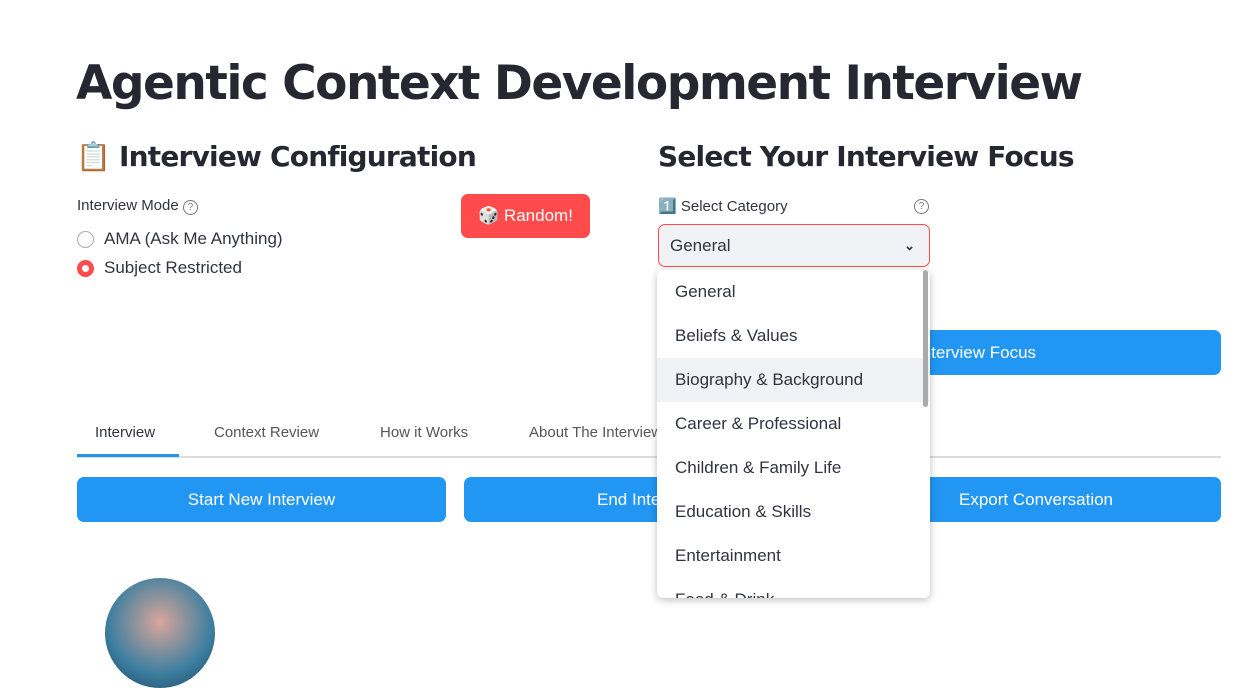  Describe the element at coordinates (137, 206) in the screenshot. I see `interview-mode-label: Interview Mode ?` at that location.